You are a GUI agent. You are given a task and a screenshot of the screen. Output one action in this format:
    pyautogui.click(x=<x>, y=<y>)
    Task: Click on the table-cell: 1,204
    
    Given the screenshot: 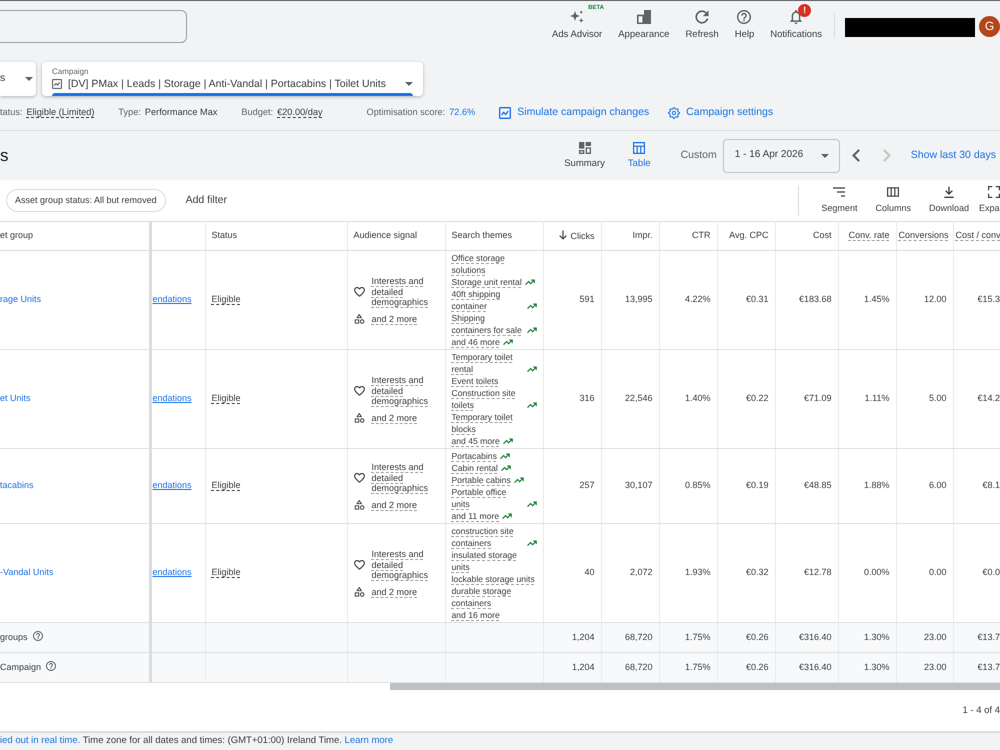 What is the action you would take?
    pyautogui.click(x=572, y=667)
    